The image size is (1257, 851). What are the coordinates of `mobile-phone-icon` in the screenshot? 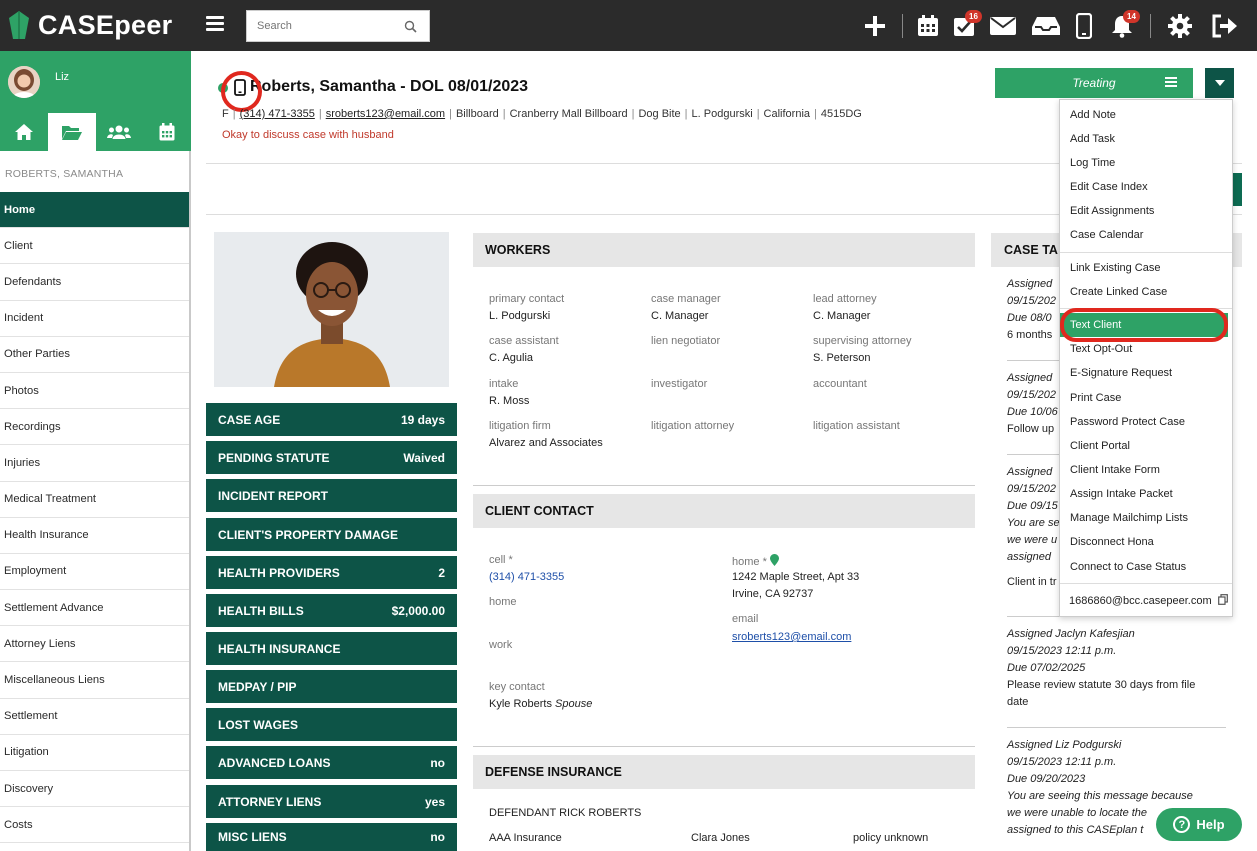 It's located at (1084, 26).